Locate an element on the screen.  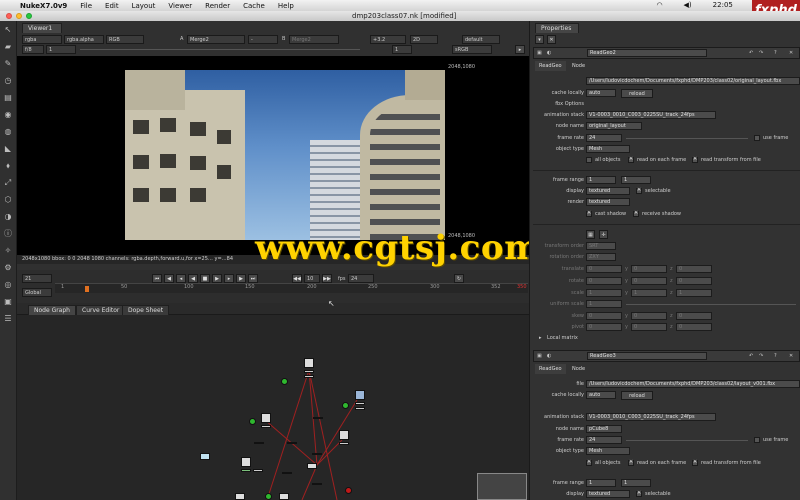
menu-viewer: Viewer is located at coordinates (180, 6).